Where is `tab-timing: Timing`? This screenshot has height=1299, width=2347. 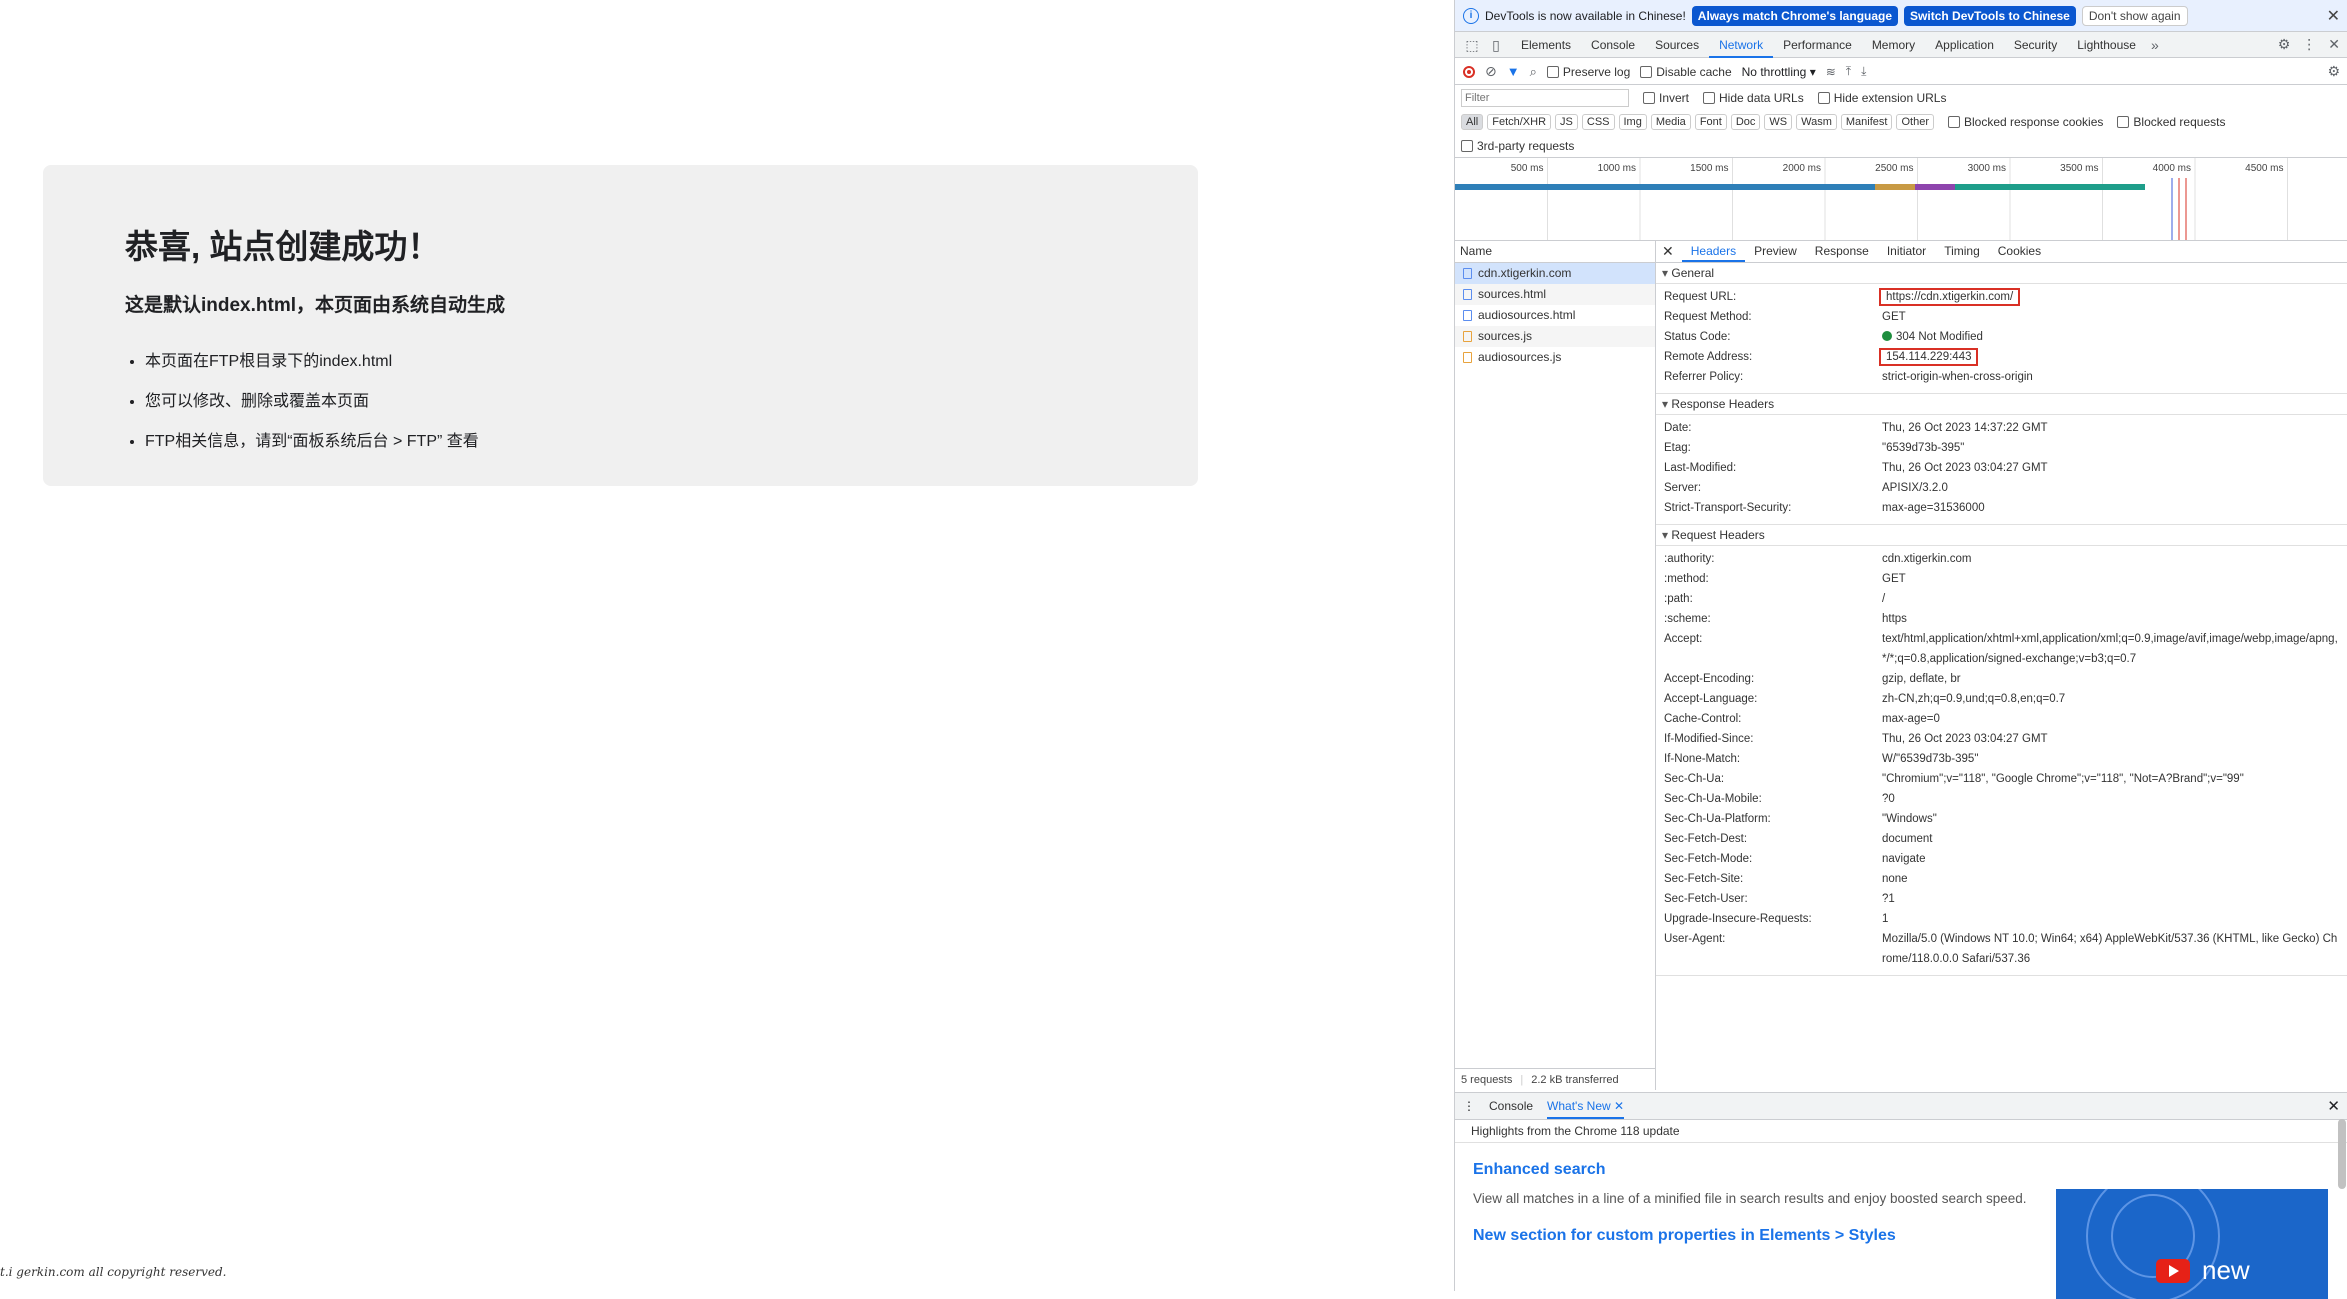
tab-timing: Timing is located at coordinates (1962, 251).